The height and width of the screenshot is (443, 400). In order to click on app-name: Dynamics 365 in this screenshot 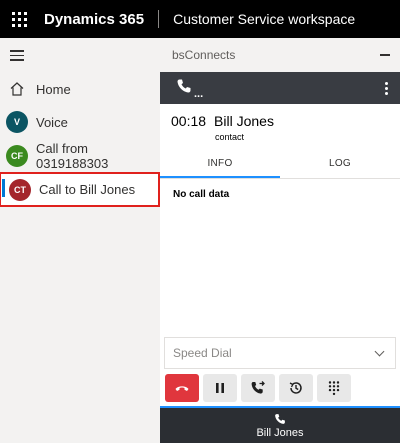, I will do `click(94, 19)`.